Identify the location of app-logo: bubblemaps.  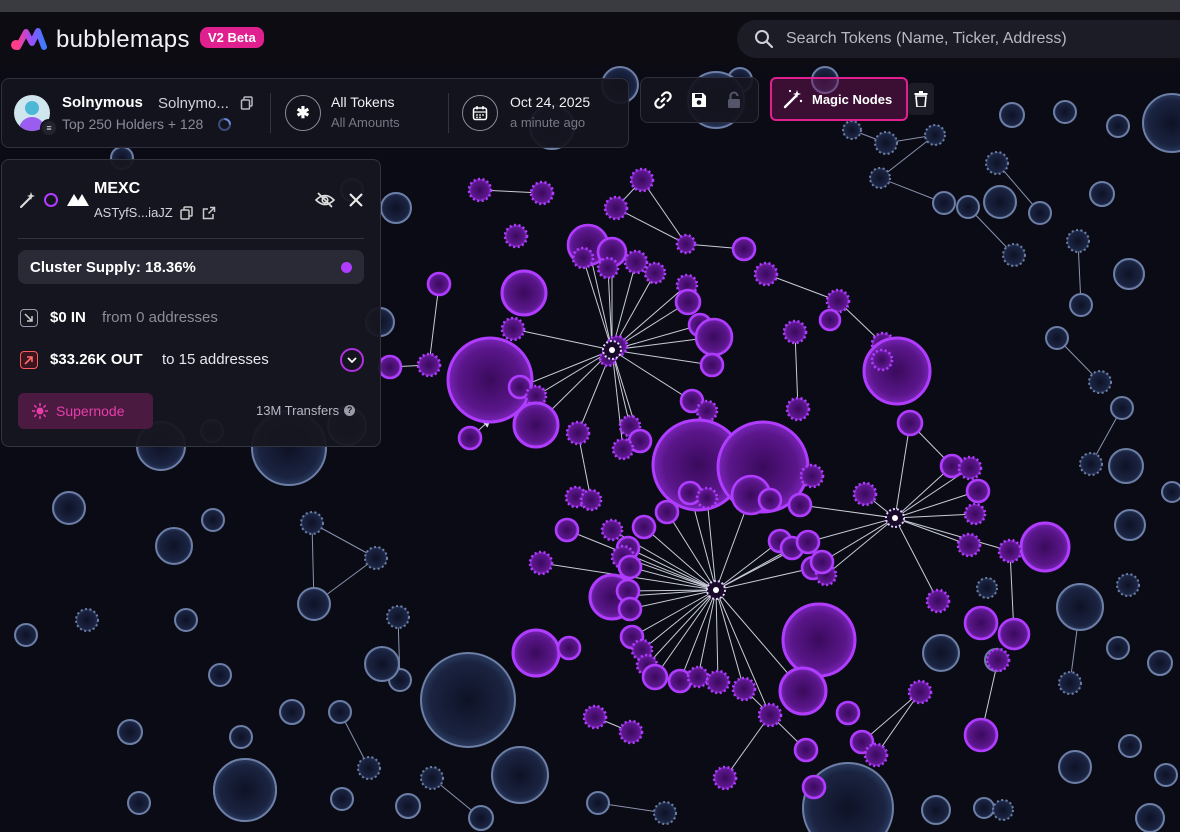
(100, 40).